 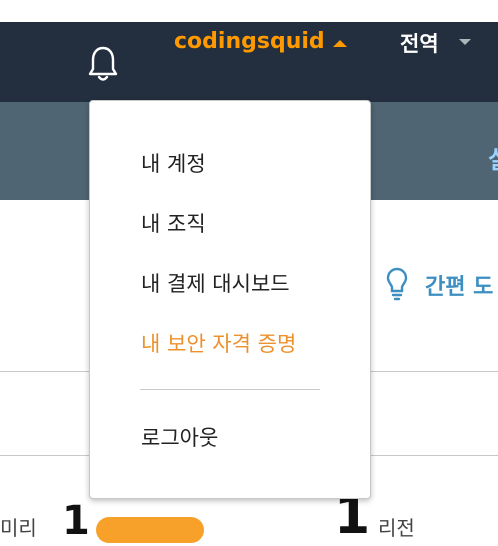 What do you see at coordinates (173, 223) in the screenshot?
I see `menu-item-my-organization: 내 조직` at bounding box center [173, 223].